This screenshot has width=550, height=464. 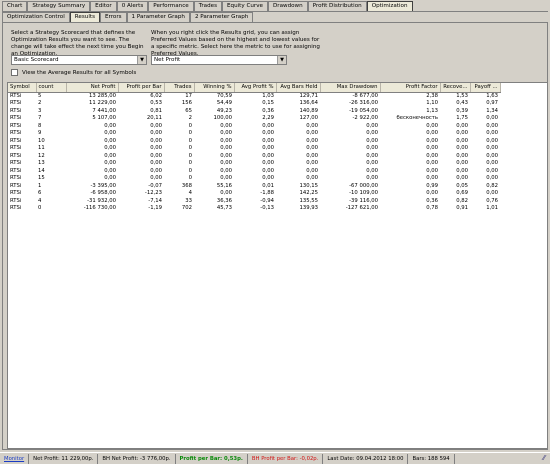 I want to click on sub-tab: 2 Parameter Graph, so click(x=221, y=17).